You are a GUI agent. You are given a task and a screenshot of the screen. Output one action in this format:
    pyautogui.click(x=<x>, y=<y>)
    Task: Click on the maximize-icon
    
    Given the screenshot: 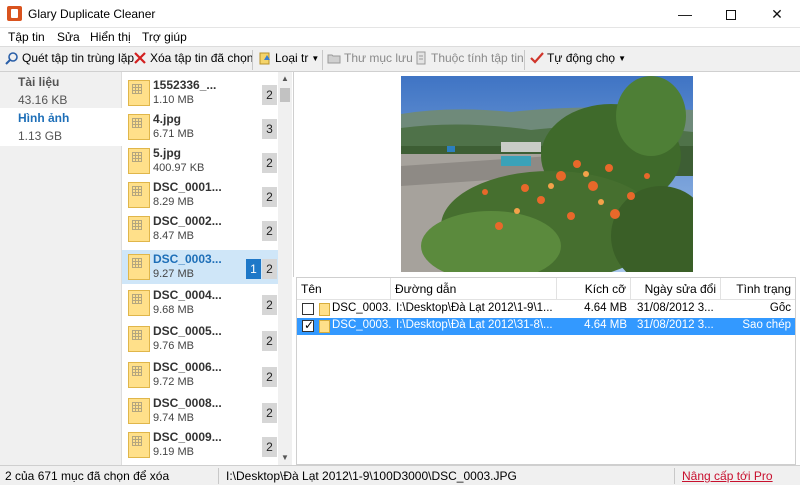 What is the action you would take?
    pyautogui.click(x=731, y=15)
    